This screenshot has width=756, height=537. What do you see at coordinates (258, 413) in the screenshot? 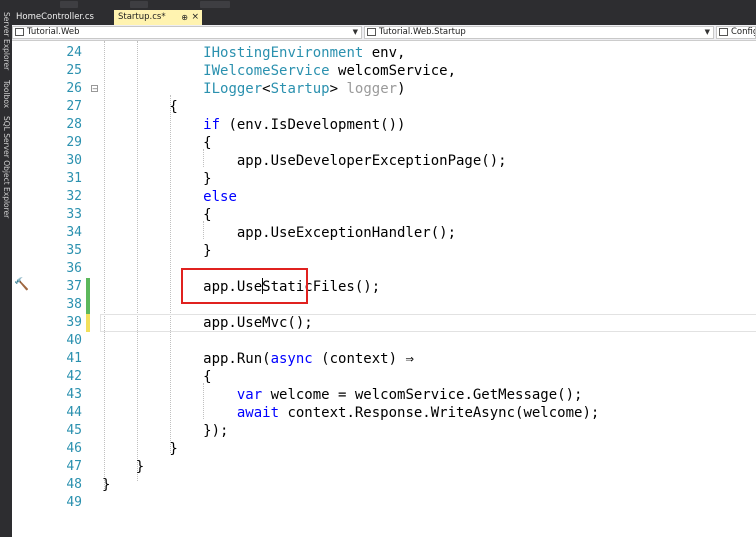
I see `code-keyword: await` at bounding box center [258, 413].